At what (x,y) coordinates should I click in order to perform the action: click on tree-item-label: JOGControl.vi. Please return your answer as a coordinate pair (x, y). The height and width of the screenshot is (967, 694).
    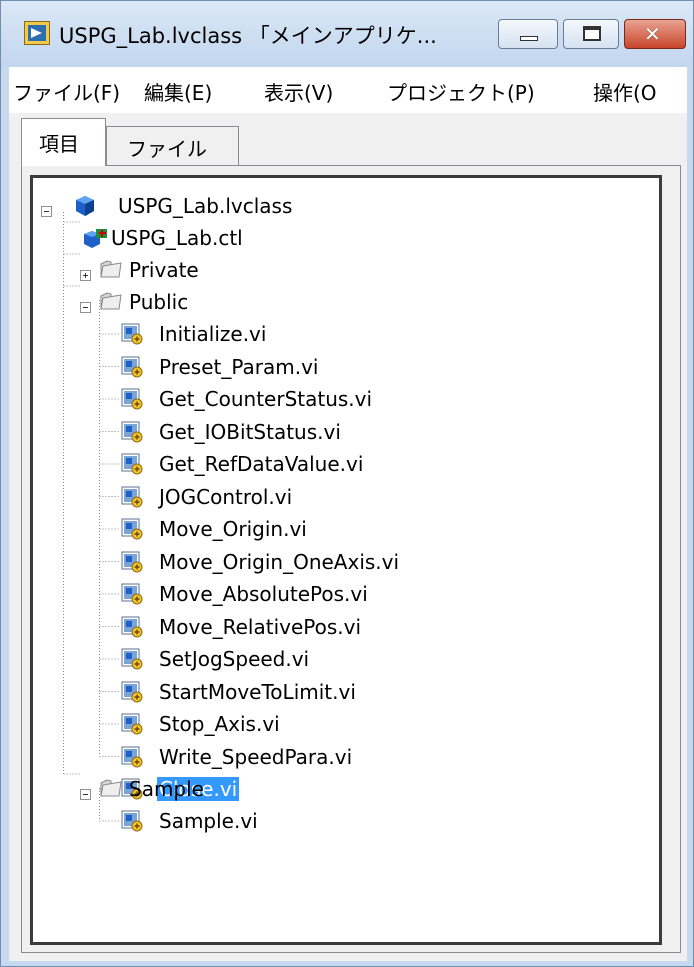
    Looking at the image, I should click on (226, 496).